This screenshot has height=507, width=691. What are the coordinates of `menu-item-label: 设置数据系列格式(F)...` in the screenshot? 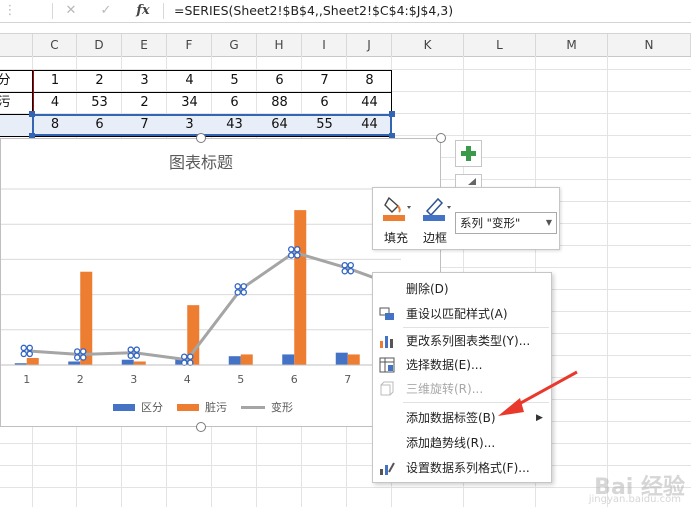 It's located at (468, 468).